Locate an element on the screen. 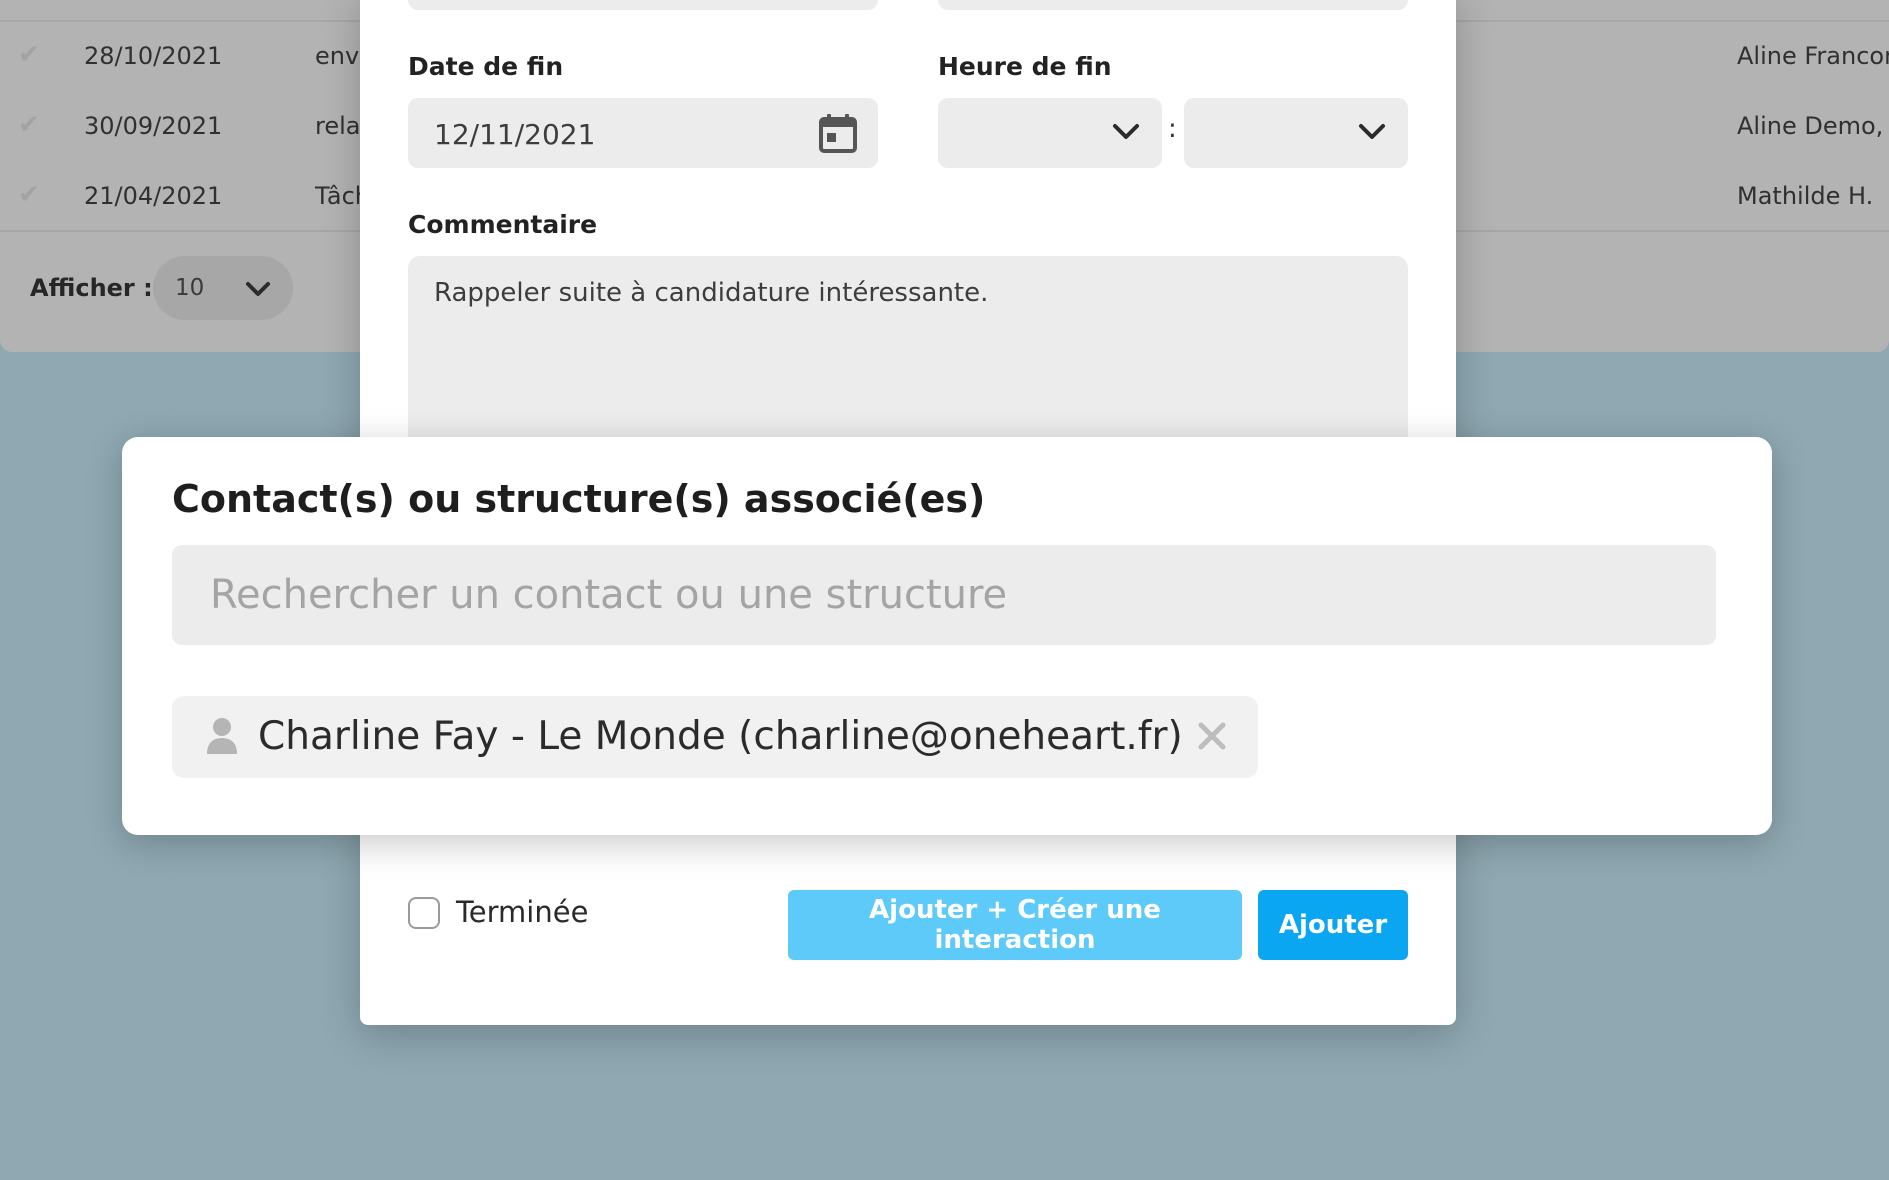  person-icon is located at coordinates (222, 736).